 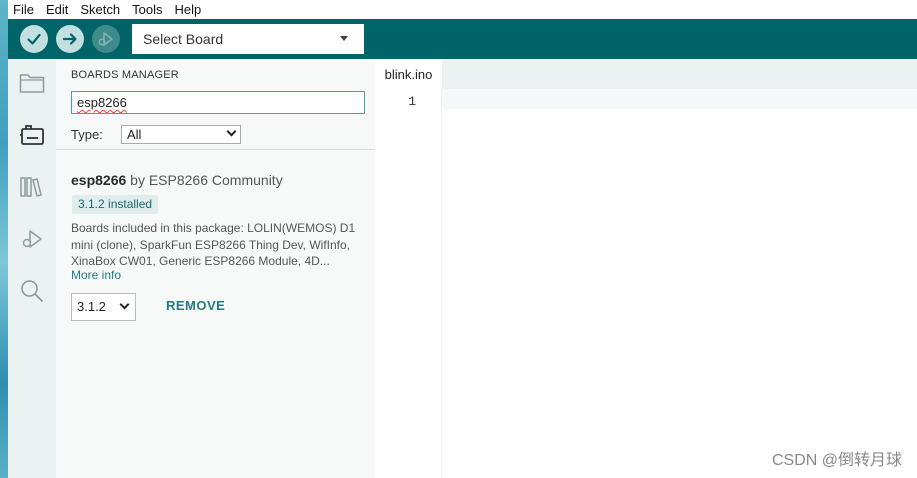 What do you see at coordinates (87, 134) in the screenshot?
I see `type-filter-label: Type:` at bounding box center [87, 134].